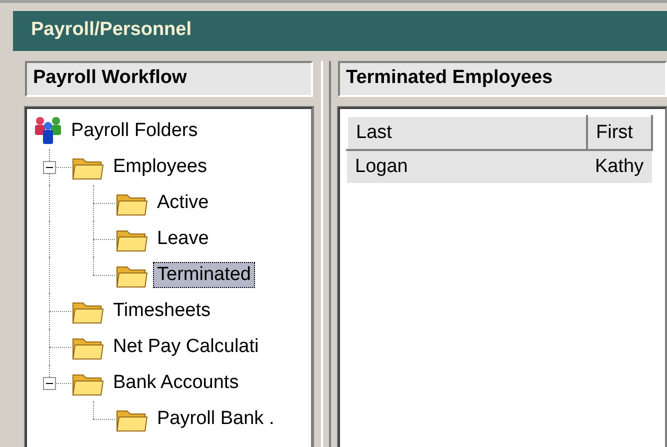 The height and width of the screenshot is (447, 667). I want to click on pane-title: Payroll Workflow, so click(169, 79).